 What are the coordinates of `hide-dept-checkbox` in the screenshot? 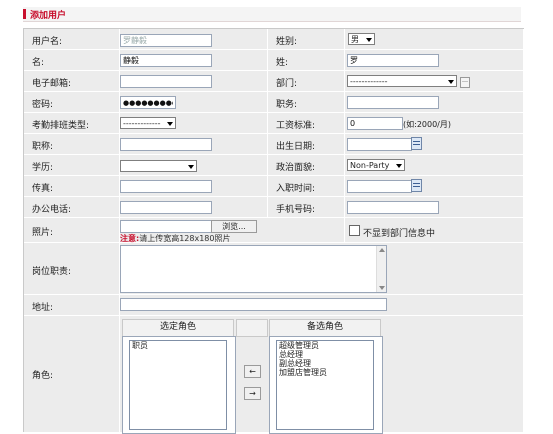 It's located at (354, 230).